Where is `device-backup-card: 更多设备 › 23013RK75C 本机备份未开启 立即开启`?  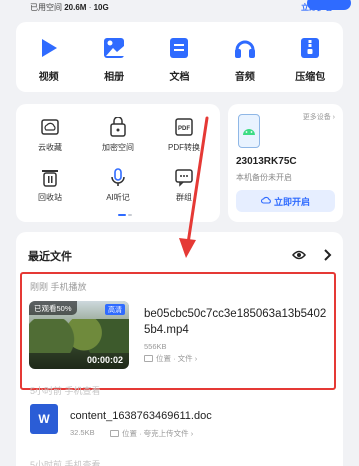 device-backup-card: 更多设备 › 23013RK75C 本机备份未开启 立即开启 is located at coordinates (285, 163).